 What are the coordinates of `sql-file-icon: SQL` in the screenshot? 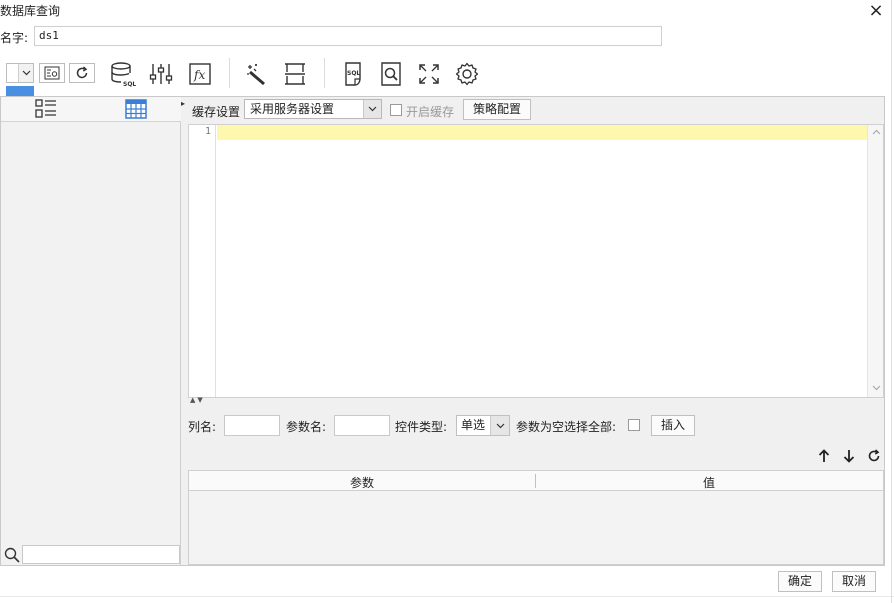 It's located at (353, 74).